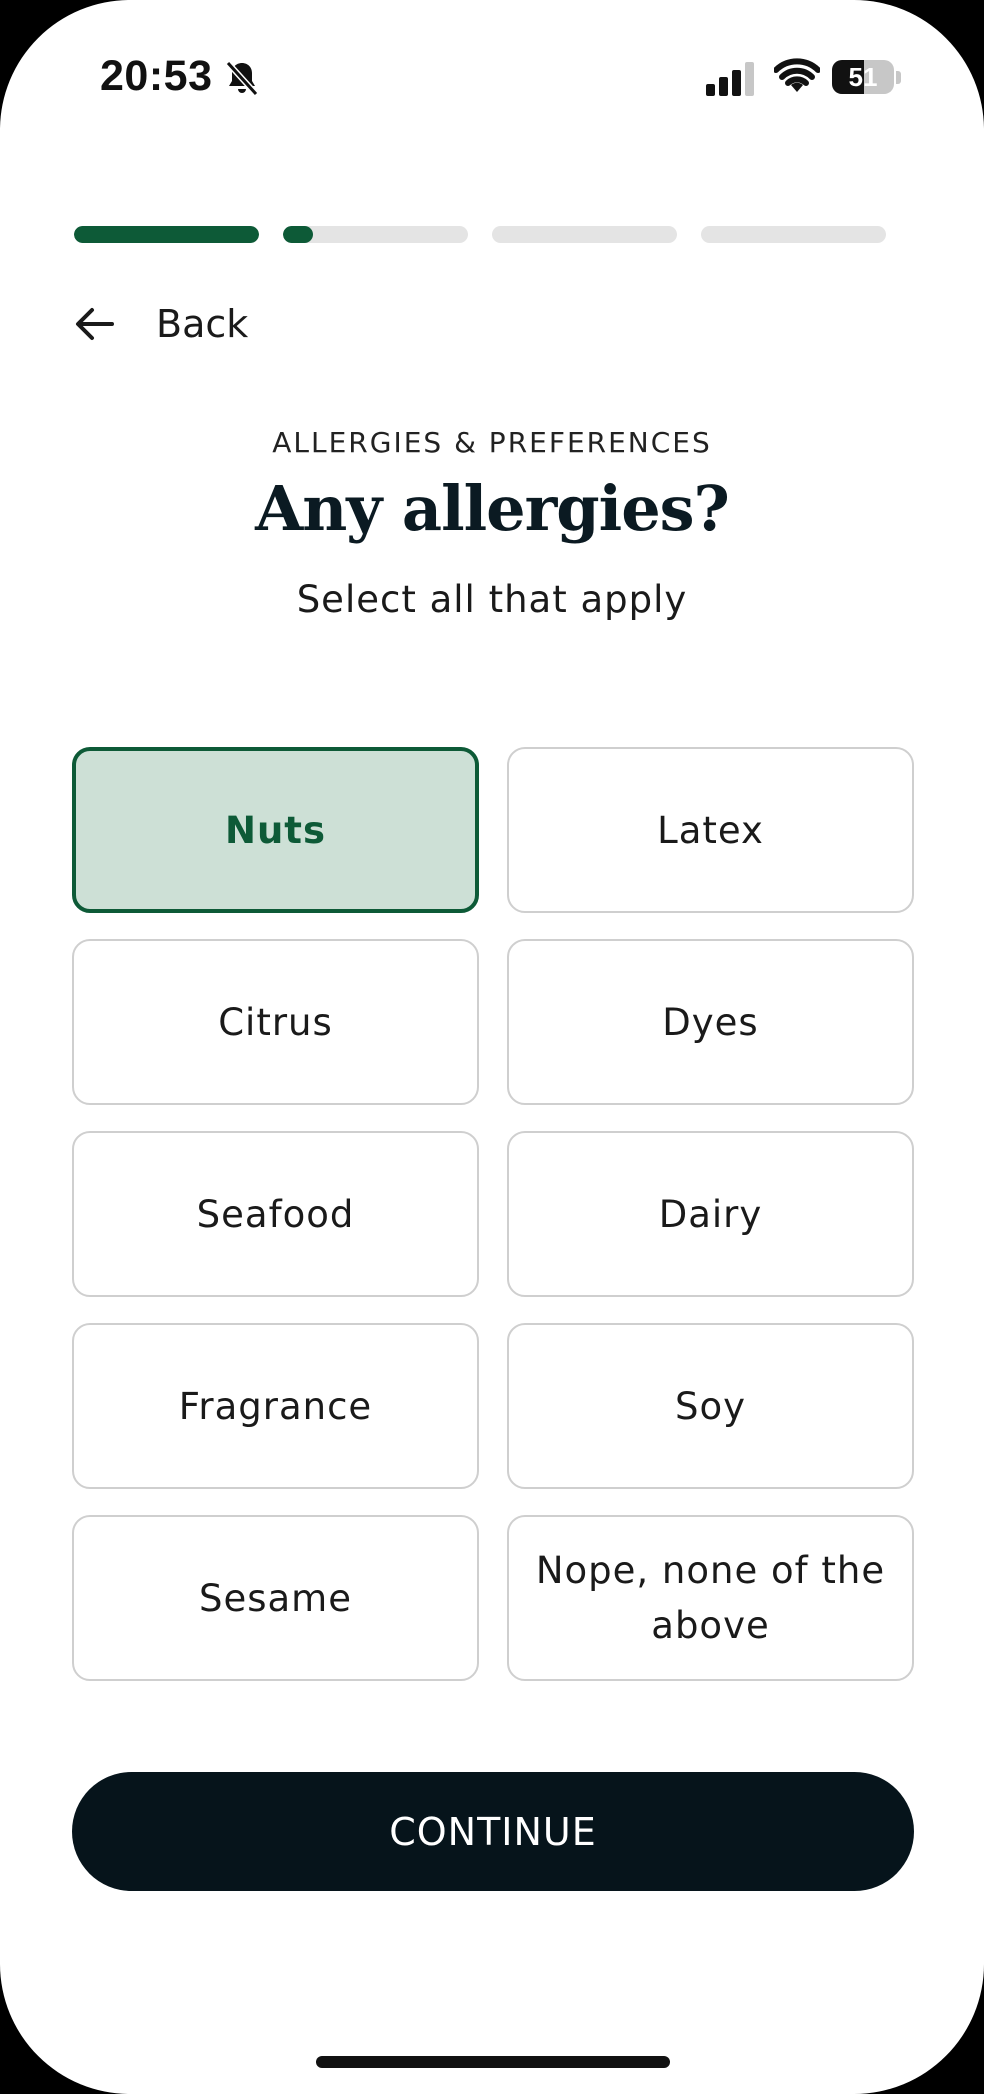  Describe the element at coordinates (492, 508) in the screenshot. I see `page-title: Any allergies?` at that location.